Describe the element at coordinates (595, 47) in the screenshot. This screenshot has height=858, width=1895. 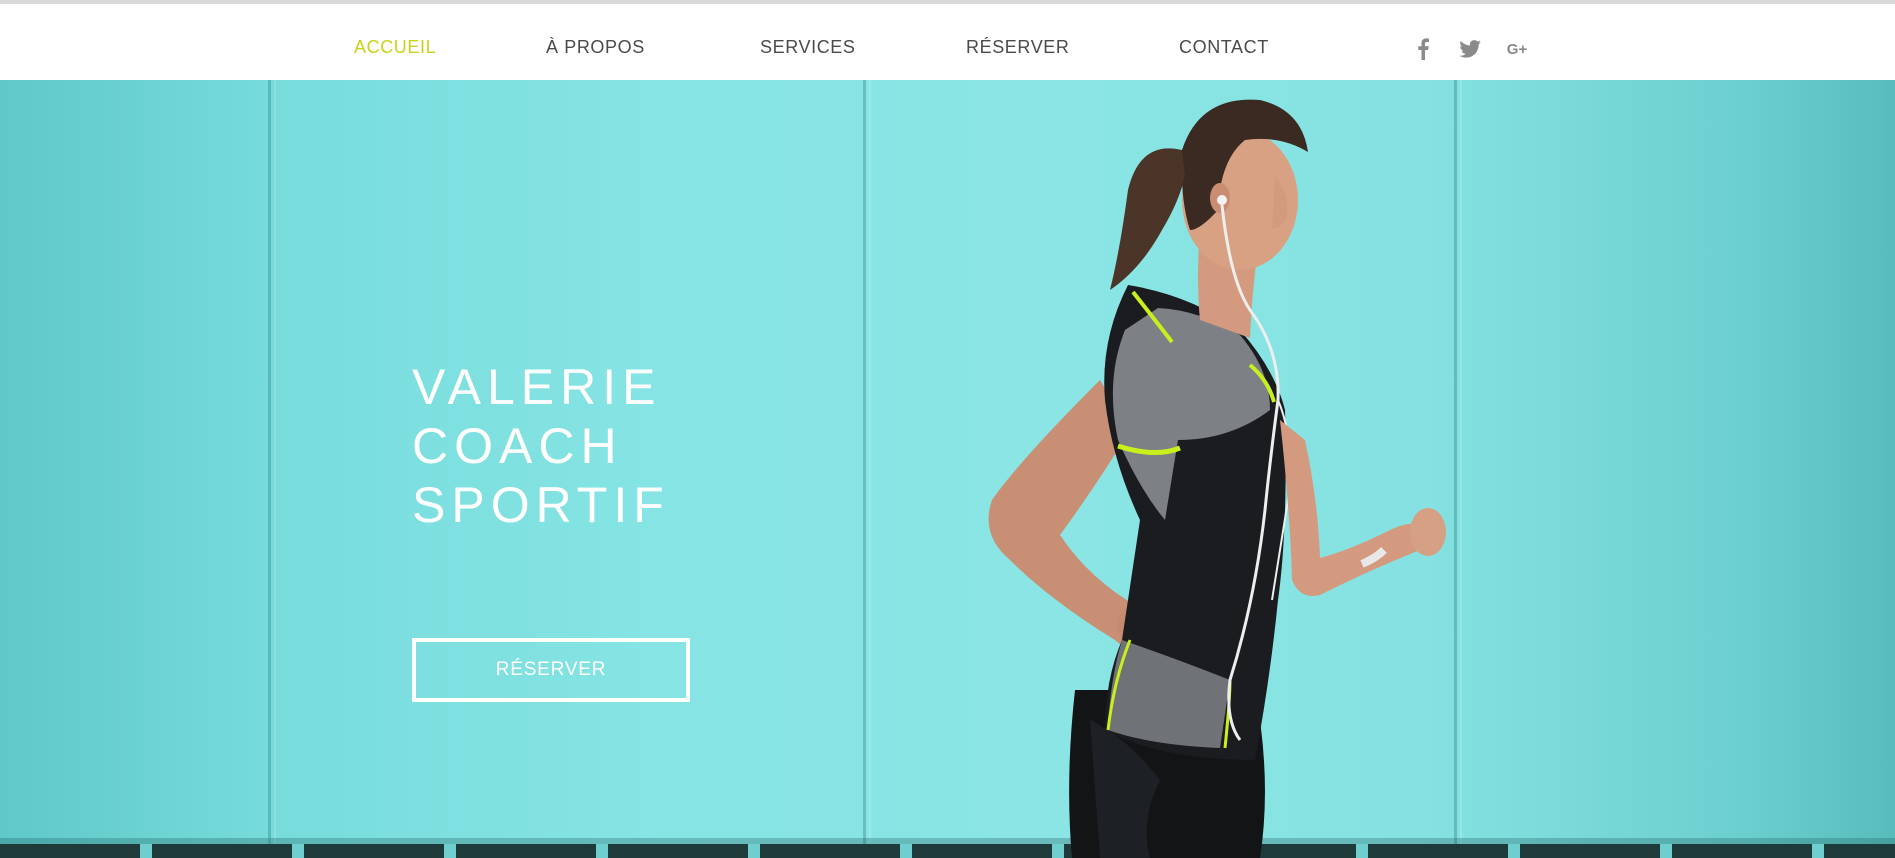
I see `nav-item-a-propos: À PROPOS` at that location.